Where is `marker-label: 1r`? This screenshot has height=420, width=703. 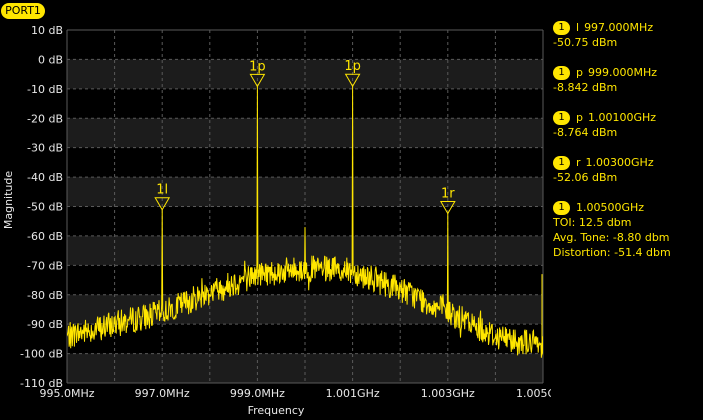 marker-label: 1r is located at coordinates (448, 194).